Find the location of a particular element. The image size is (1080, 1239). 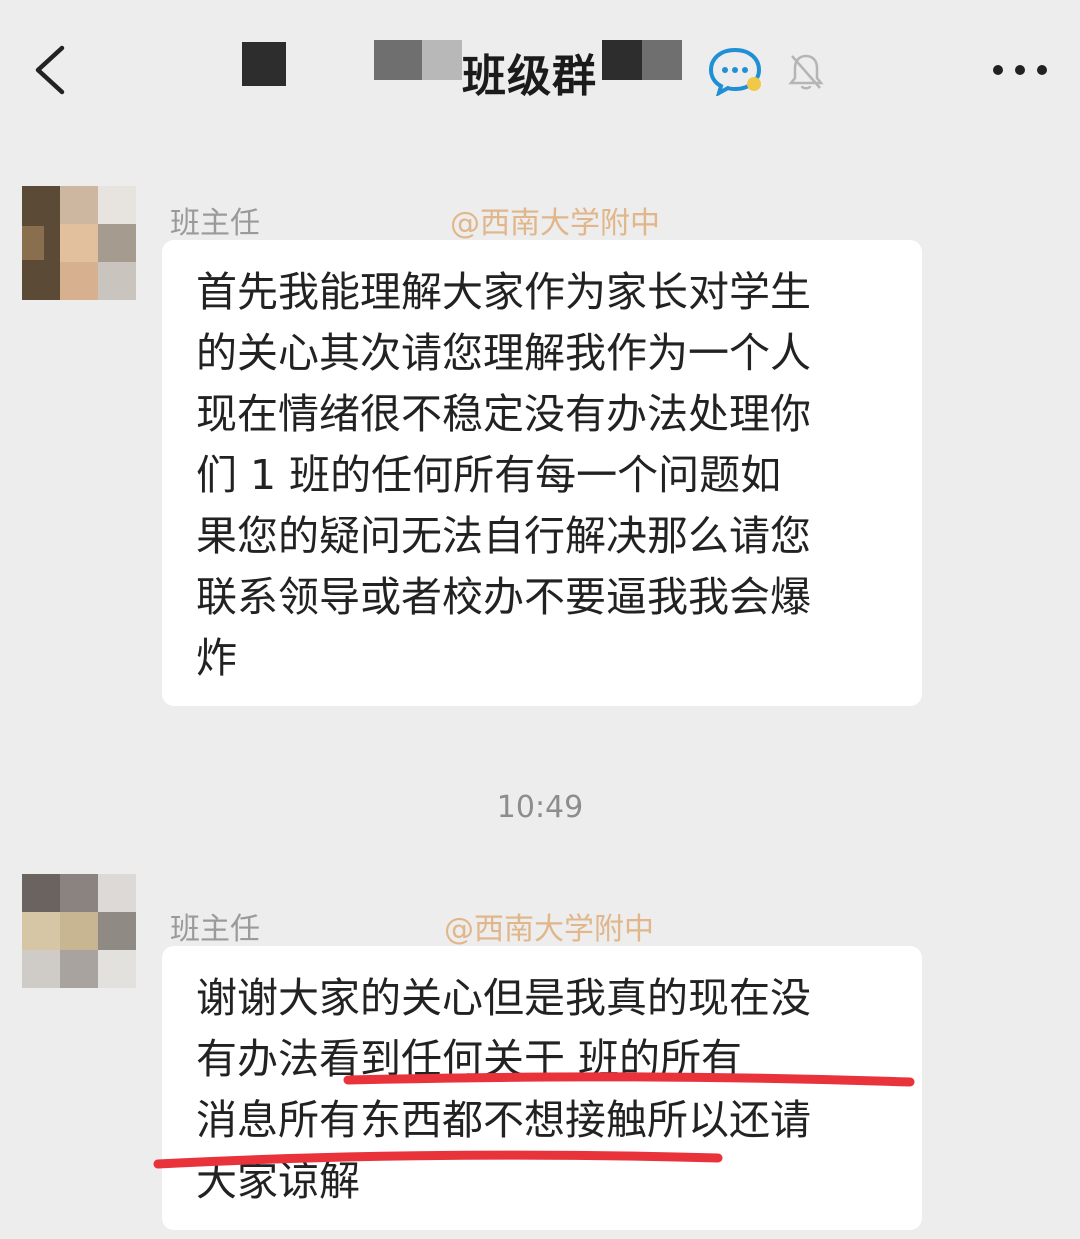

timestamp: 10:49 is located at coordinates (540, 807).